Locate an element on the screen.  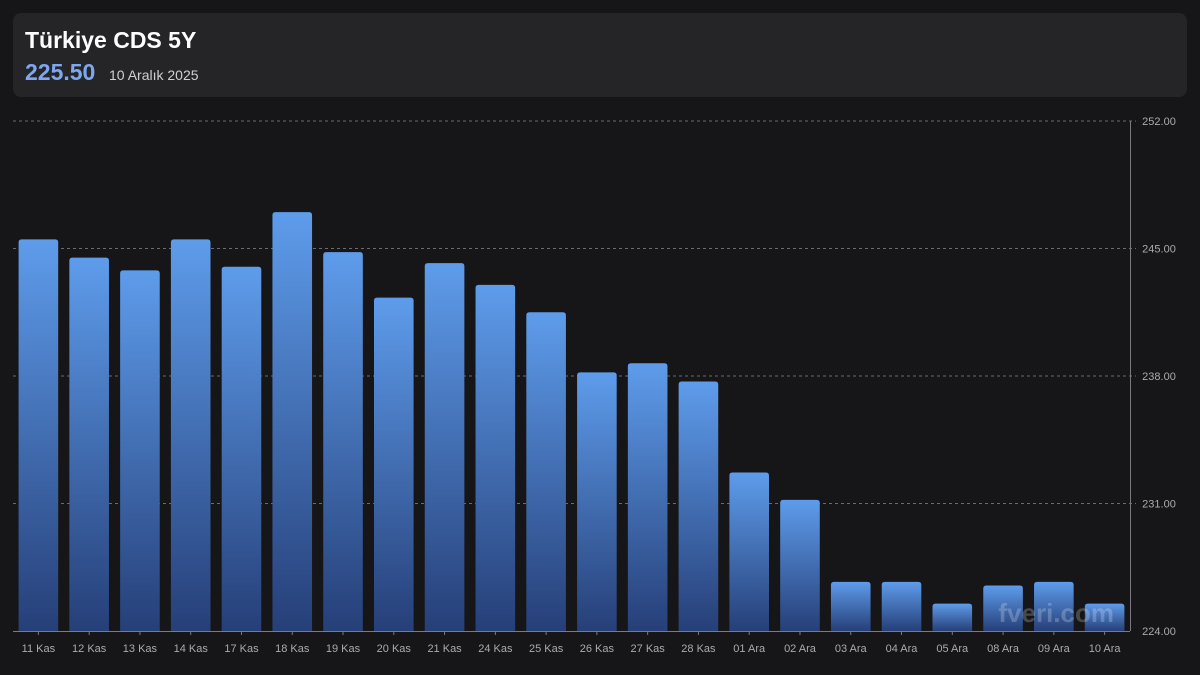
x-tick-label: 28 Kas is located at coordinates (698, 649).